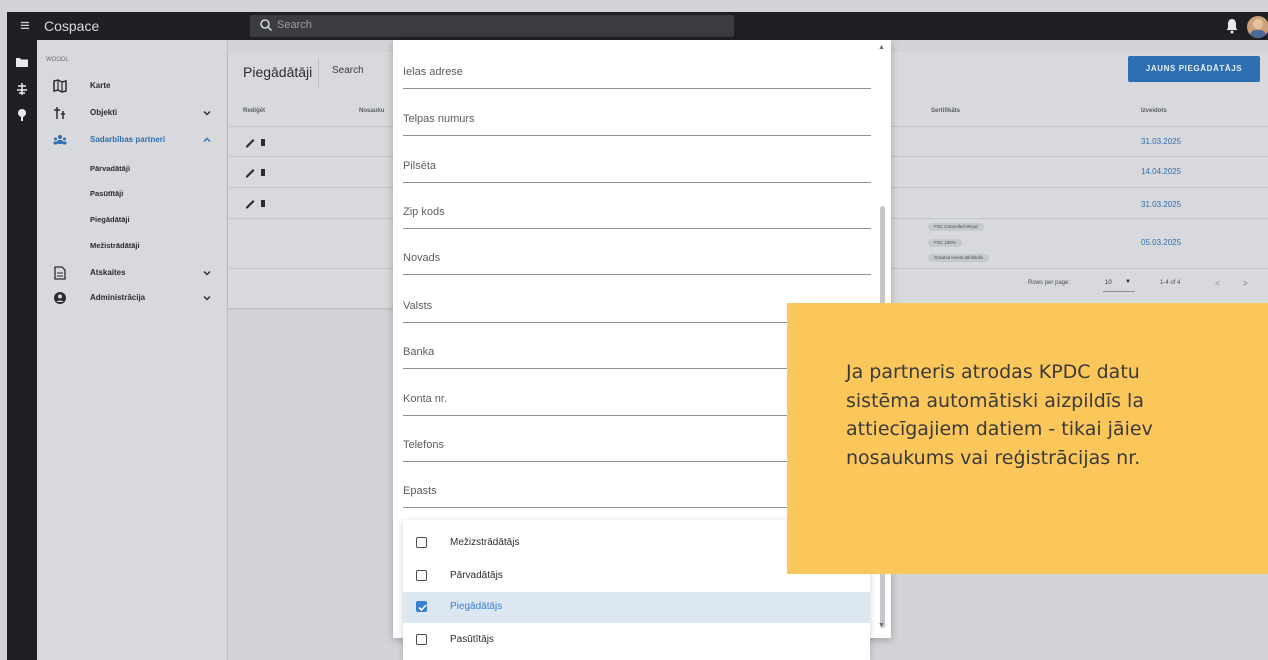 The width and height of the screenshot is (1268, 660). What do you see at coordinates (472, 639) in the screenshot?
I see `option-label: Pasūtītājs` at bounding box center [472, 639].